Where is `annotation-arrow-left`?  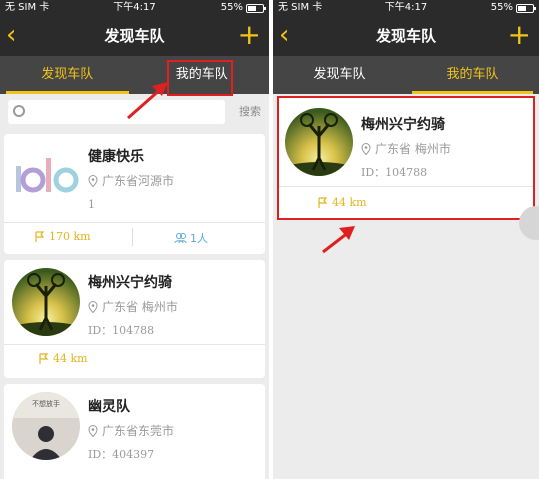
annotation-arrow-left is located at coordinates (147, 101).